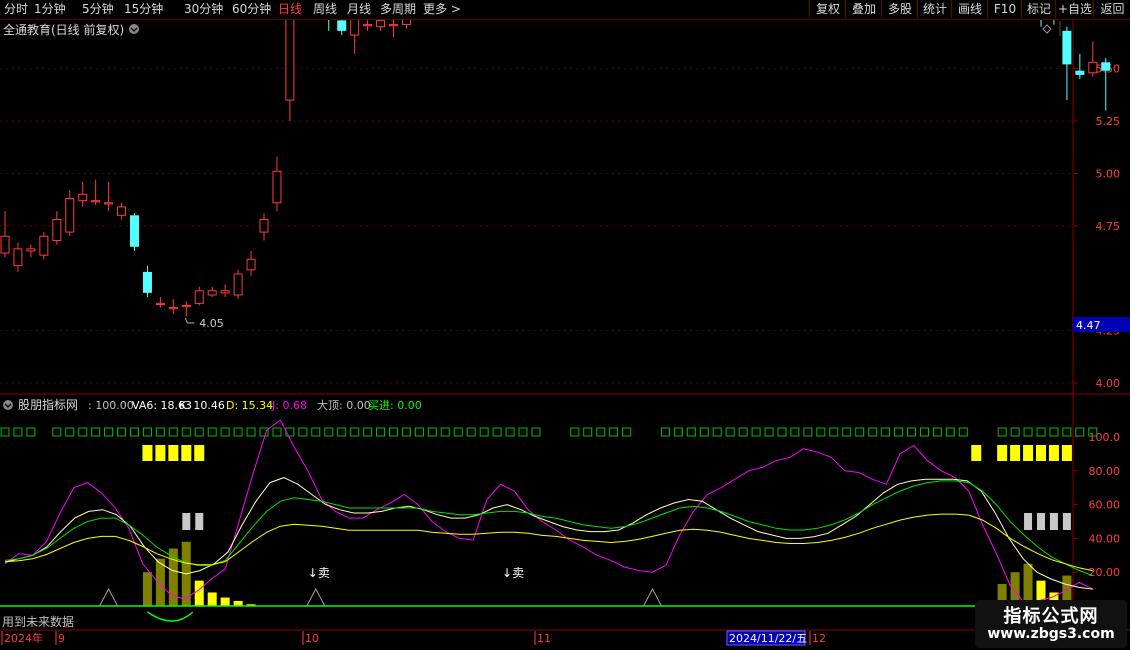 The height and width of the screenshot is (650, 1130). What do you see at coordinates (934, 9) in the screenshot?
I see `toolbar-button-3: 统计` at bounding box center [934, 9].